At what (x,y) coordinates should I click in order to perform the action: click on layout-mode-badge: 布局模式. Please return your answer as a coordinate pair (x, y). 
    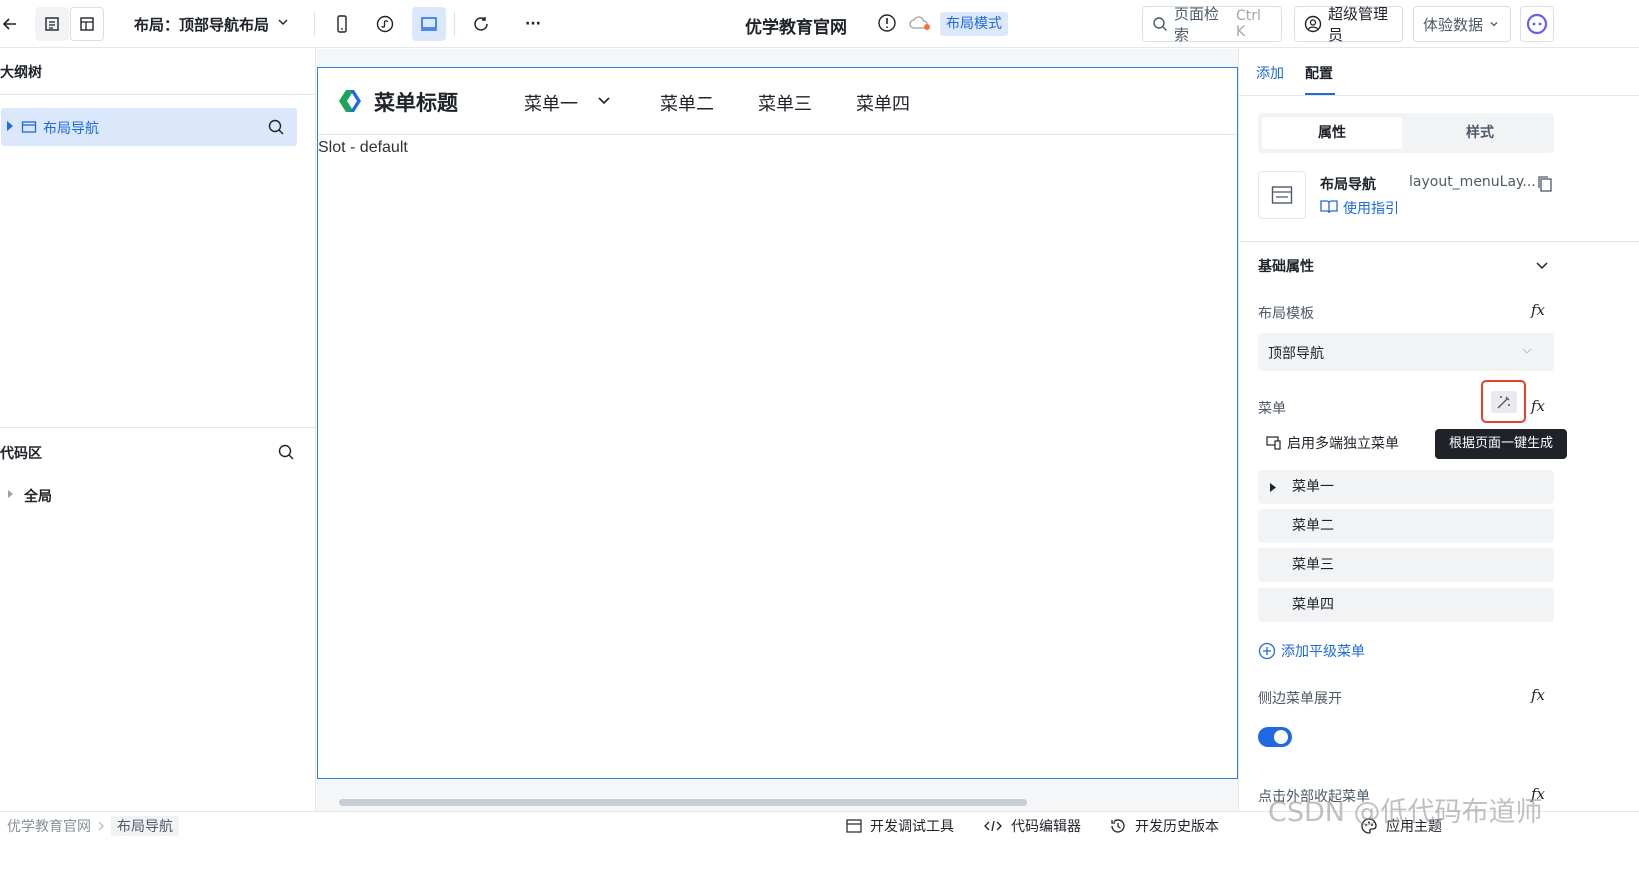
    Looking at the image, I should click on (974, 24).